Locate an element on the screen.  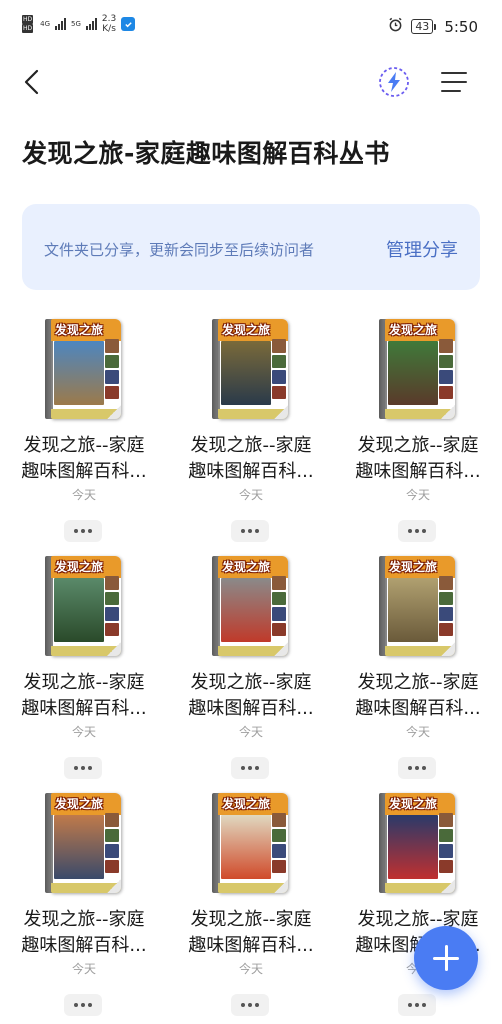
status-right: 43 5:50 is located at coordinates (433, 26).